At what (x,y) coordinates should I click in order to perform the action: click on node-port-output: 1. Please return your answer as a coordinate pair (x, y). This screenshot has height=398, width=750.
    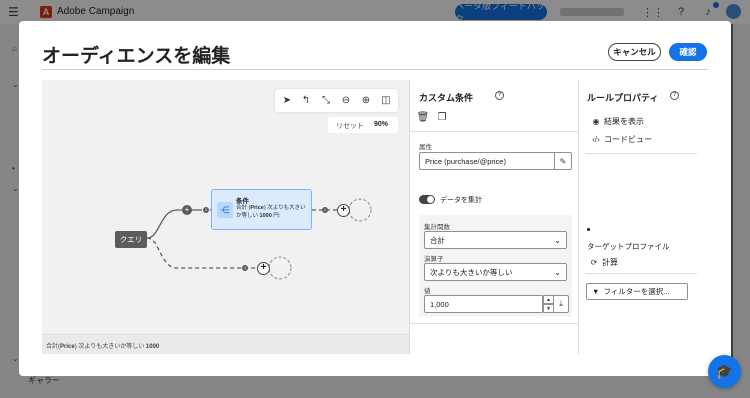
    Looking at the image, I should click on (325, 210).